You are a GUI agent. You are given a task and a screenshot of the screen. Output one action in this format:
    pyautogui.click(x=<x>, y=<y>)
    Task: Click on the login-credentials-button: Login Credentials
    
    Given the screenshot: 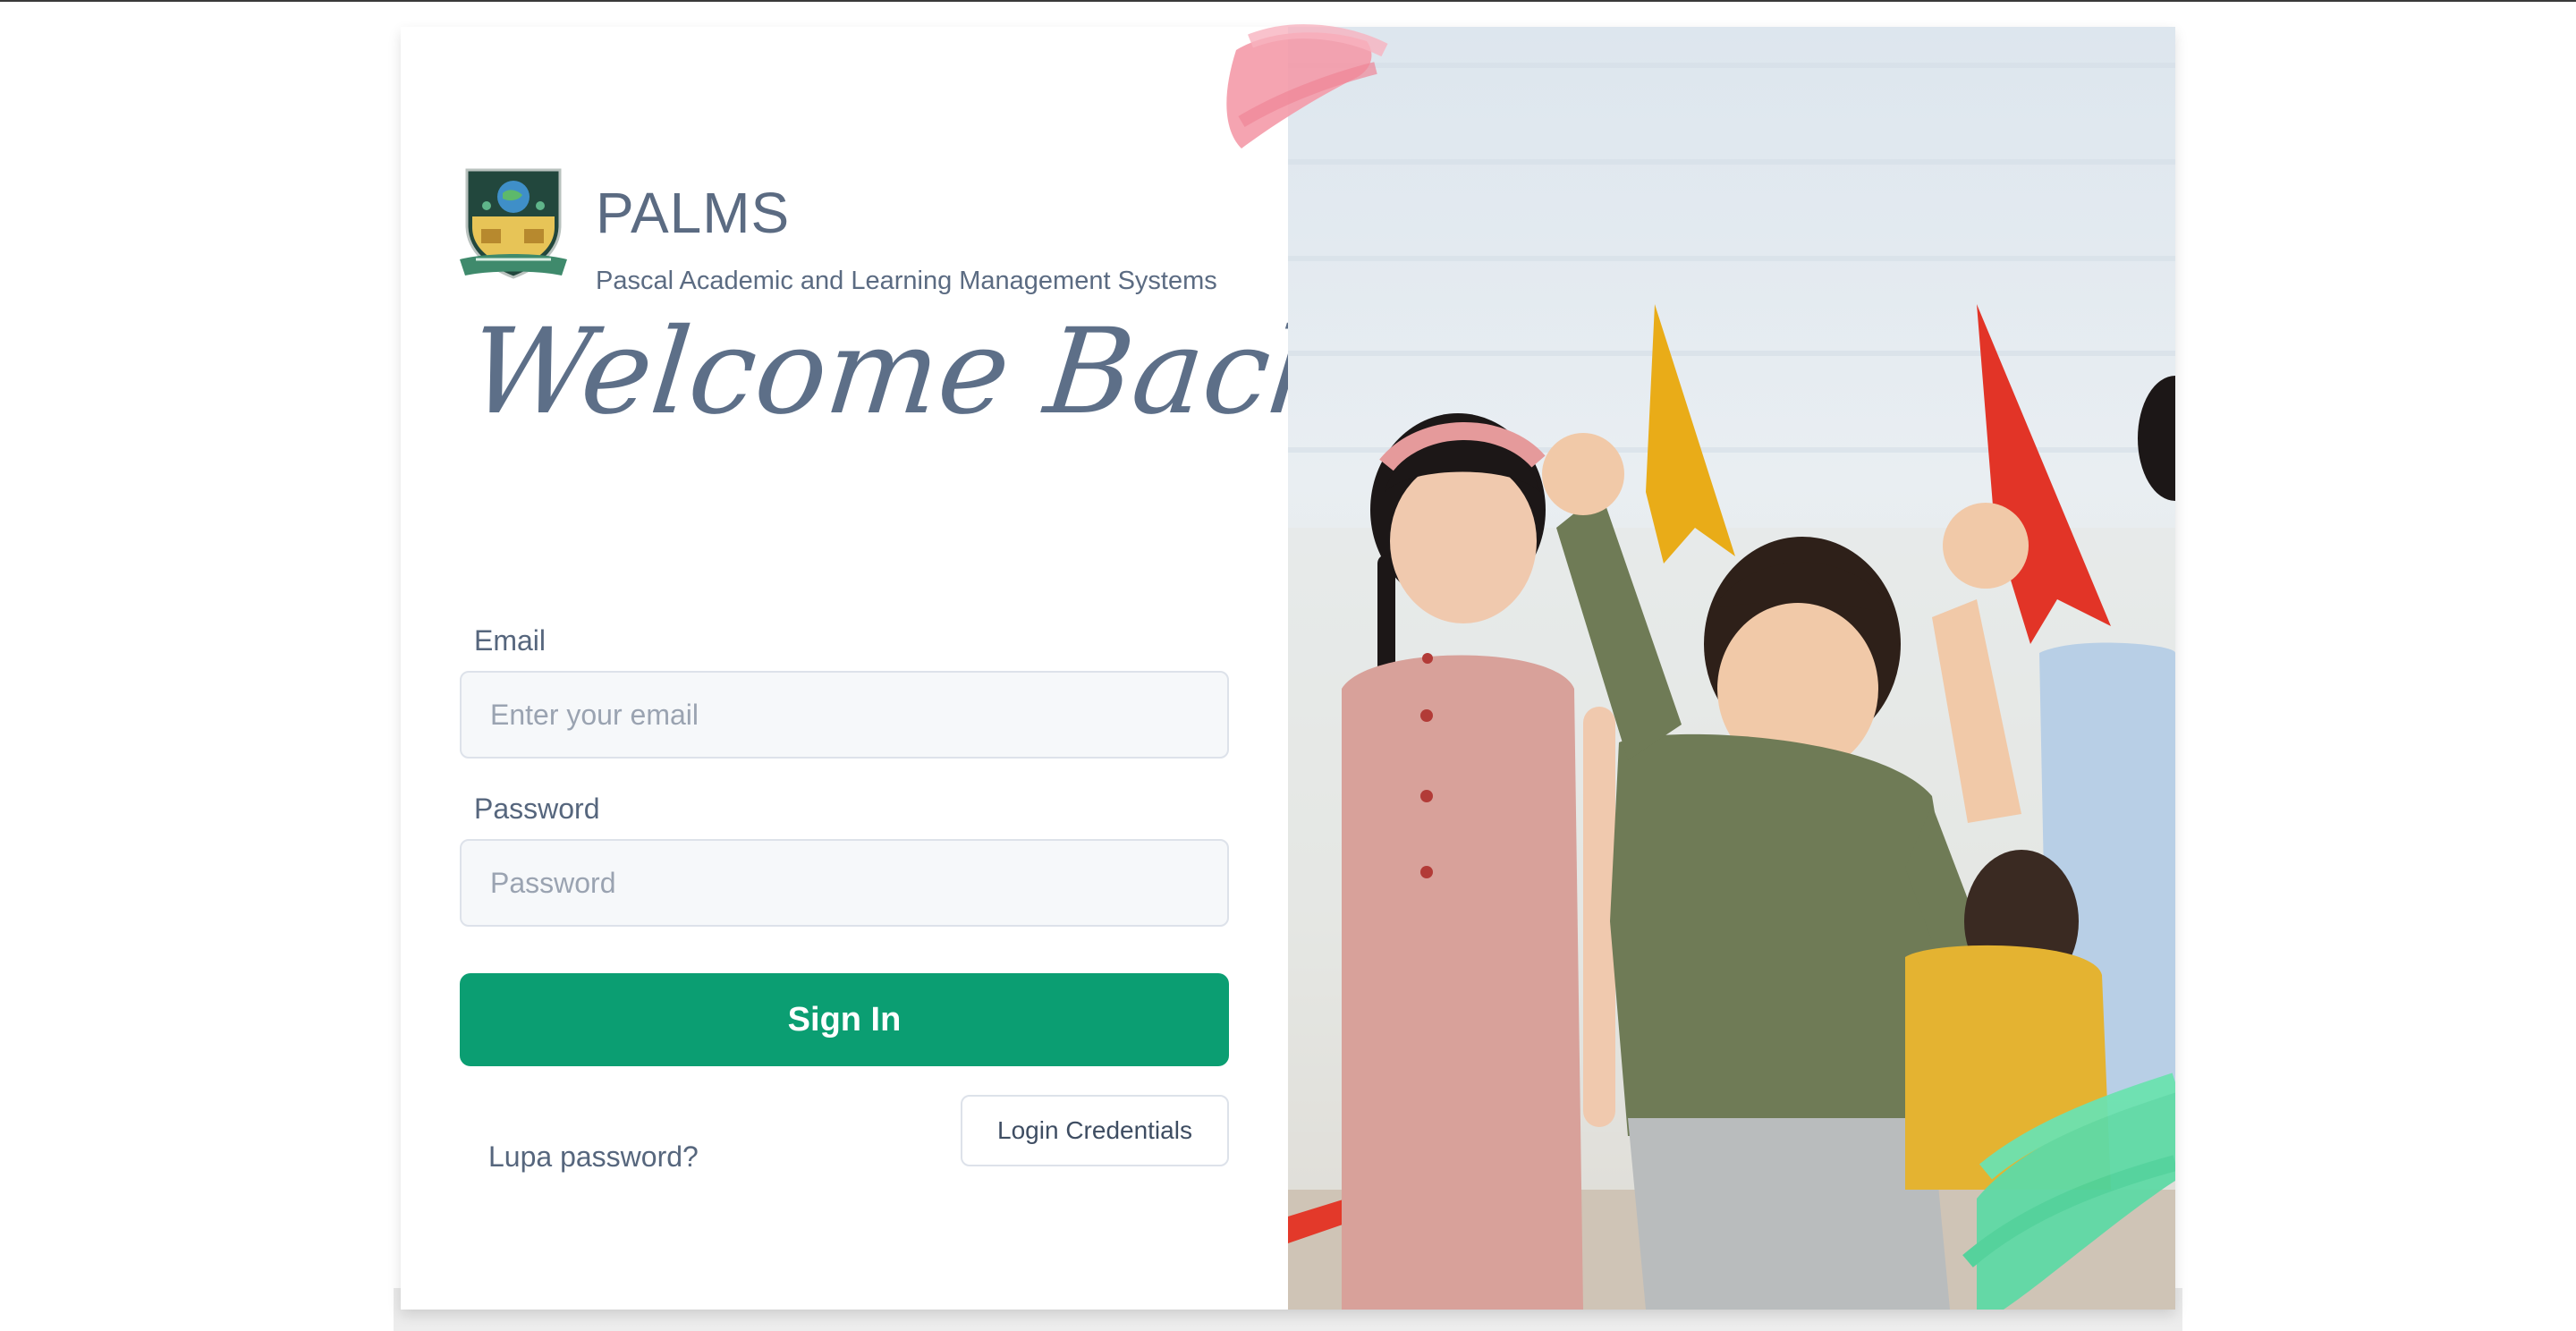 What is the action you would take?
    pyautogui.click(x=1095, y=1130)
    